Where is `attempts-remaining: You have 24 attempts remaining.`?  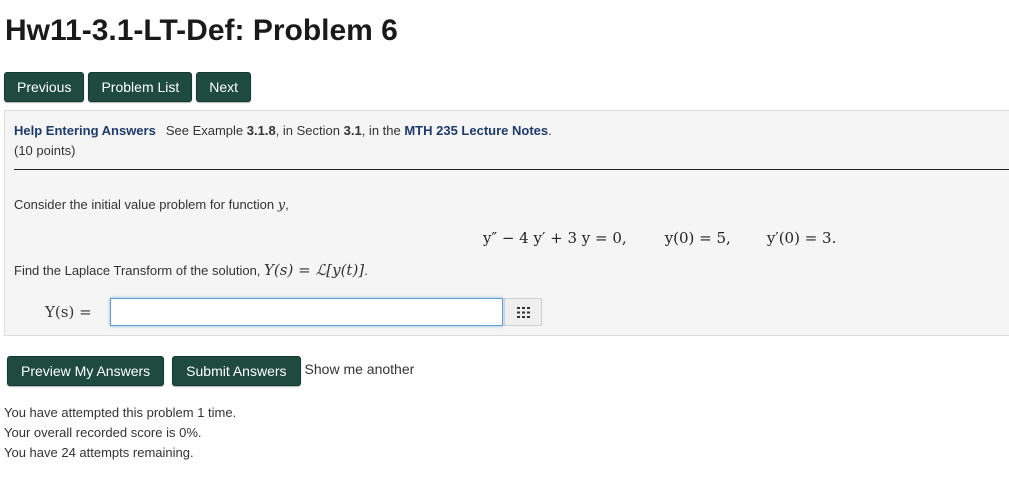 attempts-remaining: You have 24 attempts remaining. is located at coordinates (99, 452).